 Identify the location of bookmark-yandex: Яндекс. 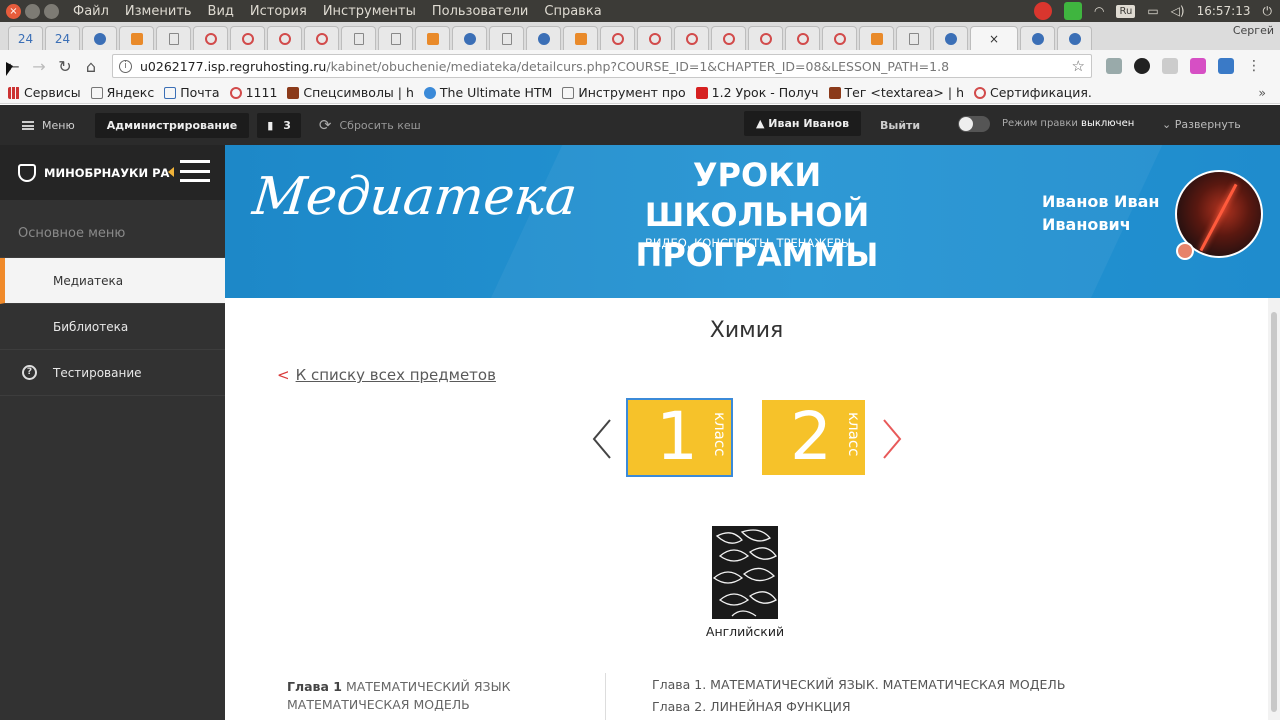
(122, 92).